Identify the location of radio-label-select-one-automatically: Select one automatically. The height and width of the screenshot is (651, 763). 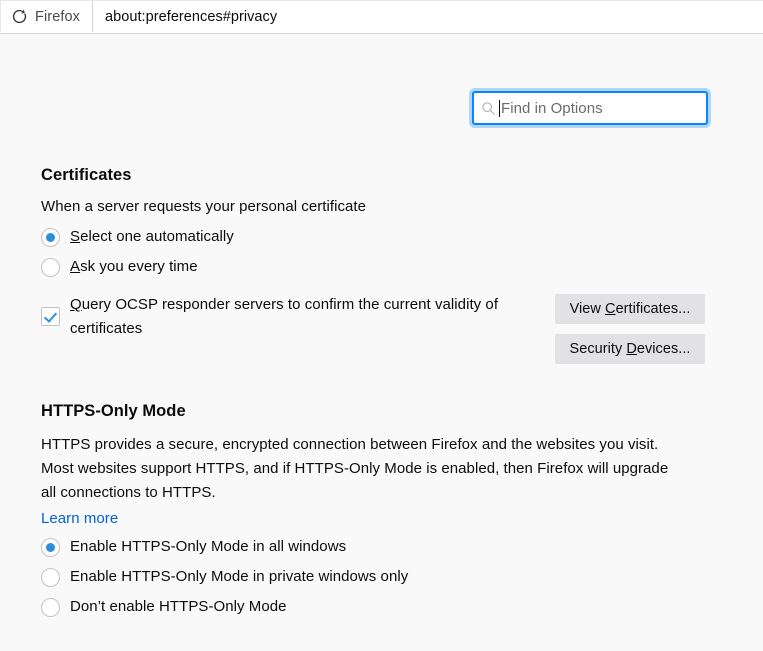
(152, 237).